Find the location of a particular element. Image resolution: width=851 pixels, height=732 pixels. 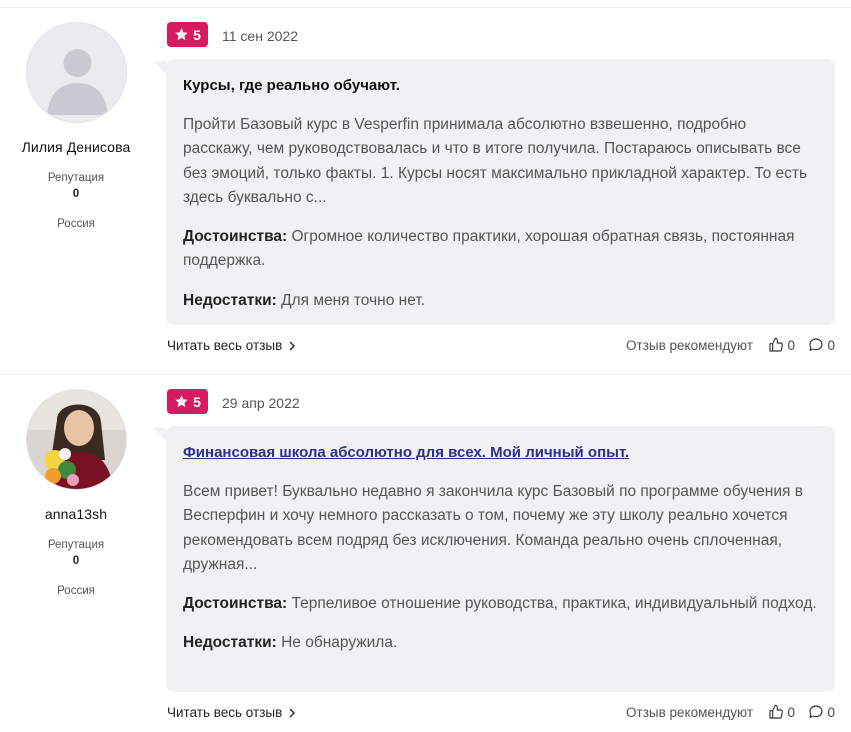

cons-text: Не обнаружила. is located at coordinates (339, 643).